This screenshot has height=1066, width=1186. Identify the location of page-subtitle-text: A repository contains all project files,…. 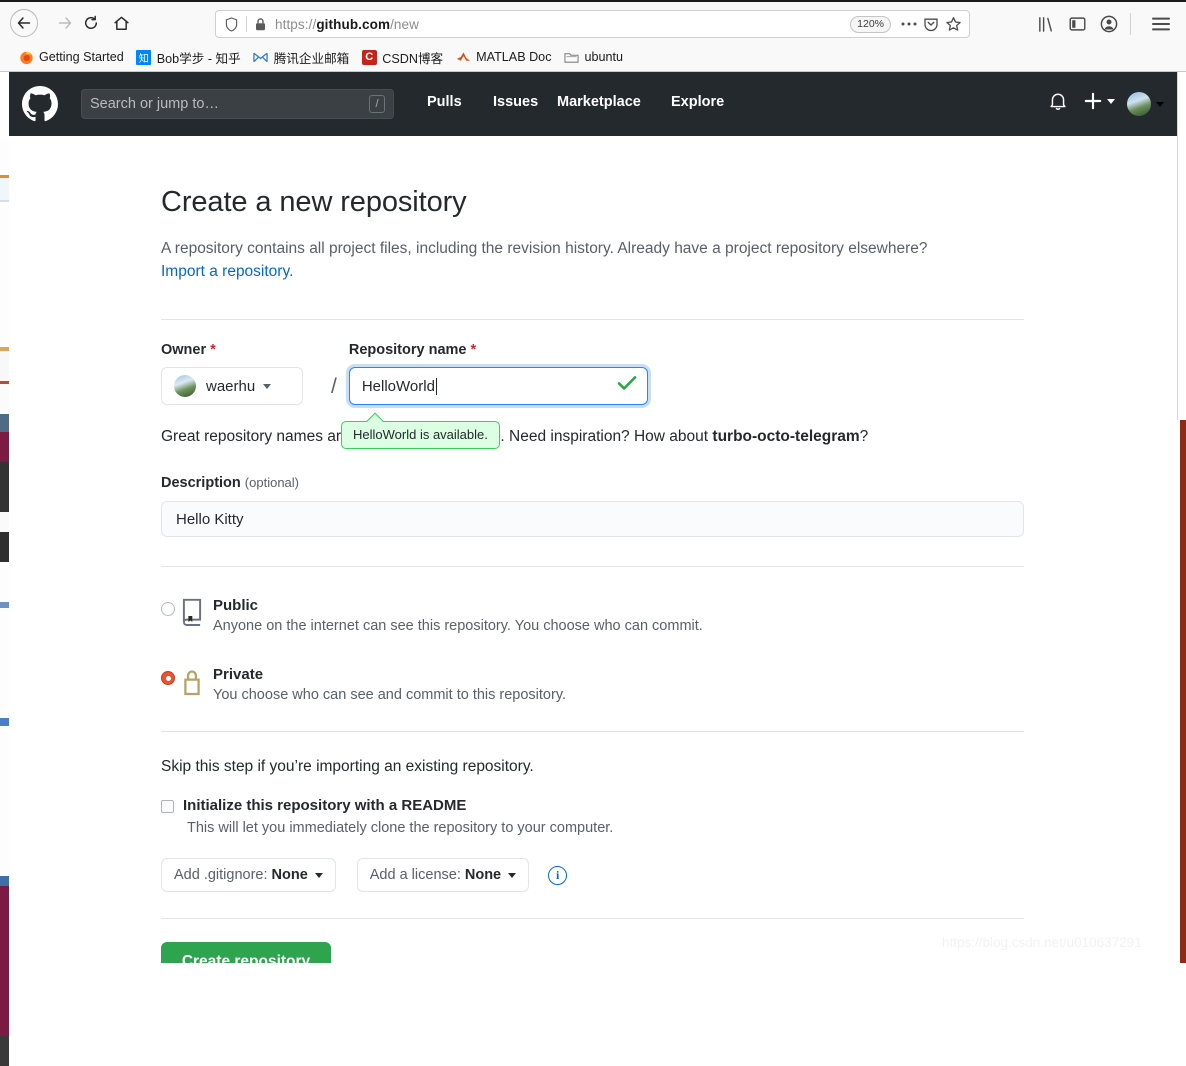
(544, 249).